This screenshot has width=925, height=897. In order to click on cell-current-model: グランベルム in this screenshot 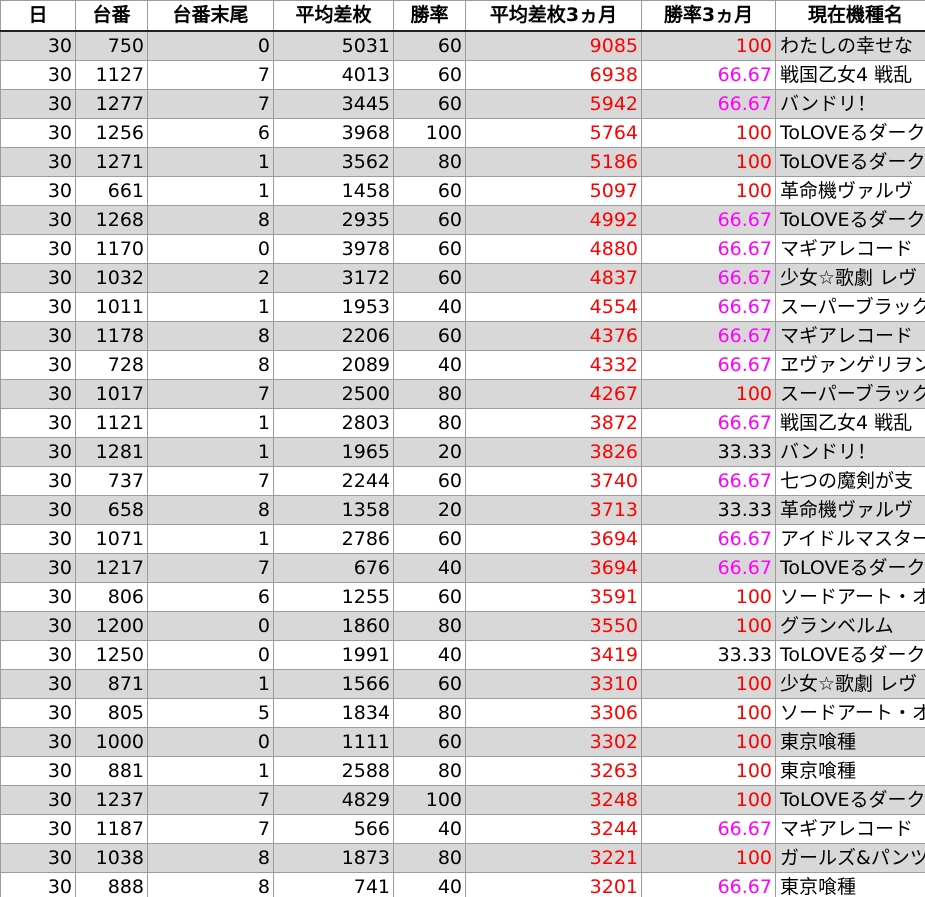, I will do `click(850, 626)`.